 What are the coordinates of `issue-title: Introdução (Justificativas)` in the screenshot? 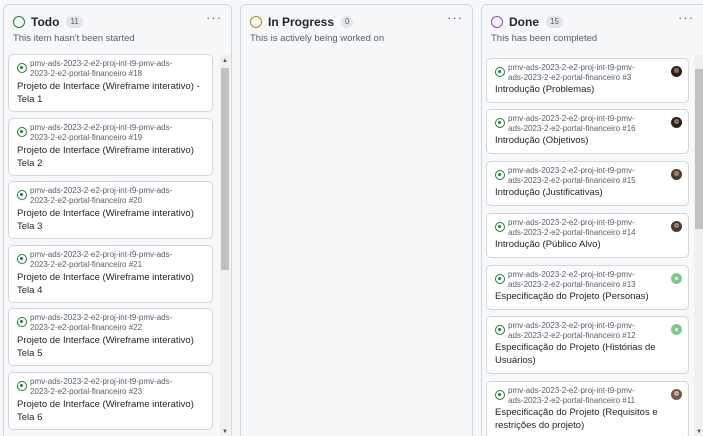 It's located at (549, 193).